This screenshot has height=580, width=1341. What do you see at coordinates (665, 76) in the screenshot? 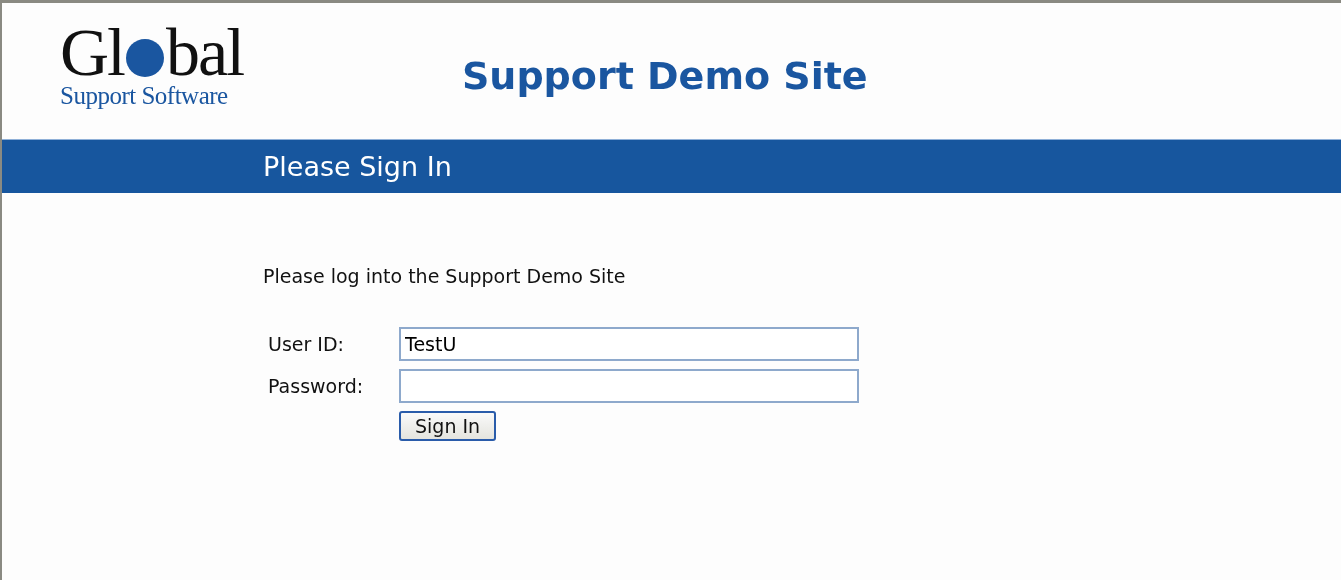
I see `site-title: Support Demo Site` at bounding box center [665, 76].